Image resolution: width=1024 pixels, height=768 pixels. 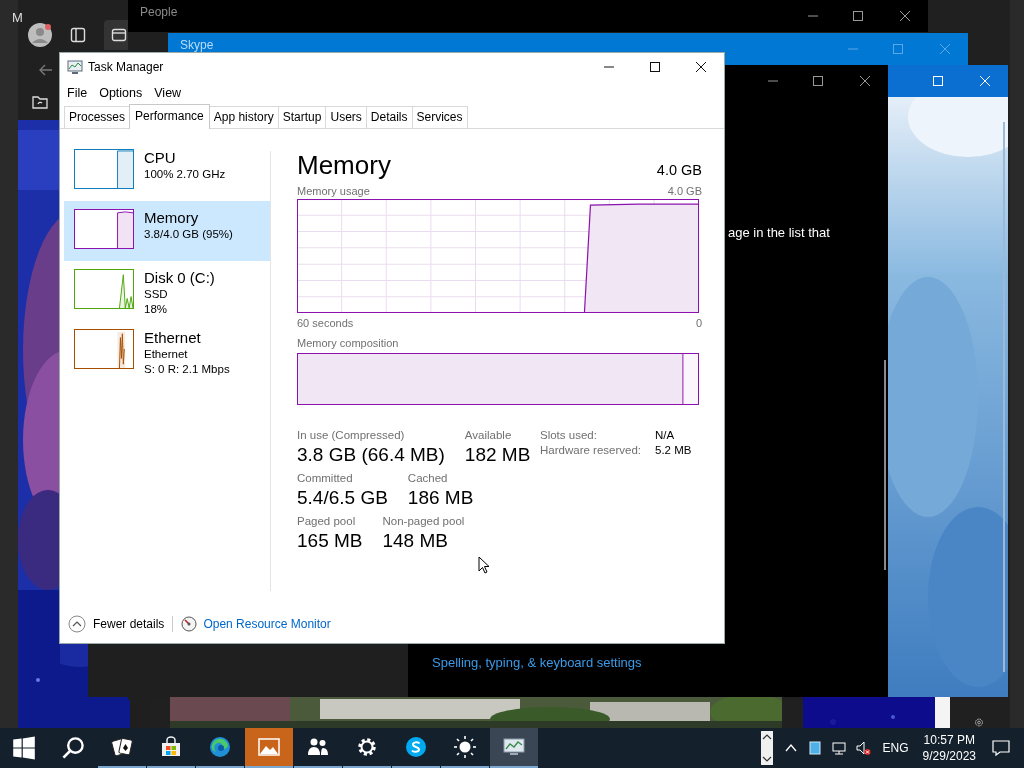 What do you see at coordinates (156, 294) in the screenshot?
I see `resource-detail: SSD` at bounding box center [156, 294].